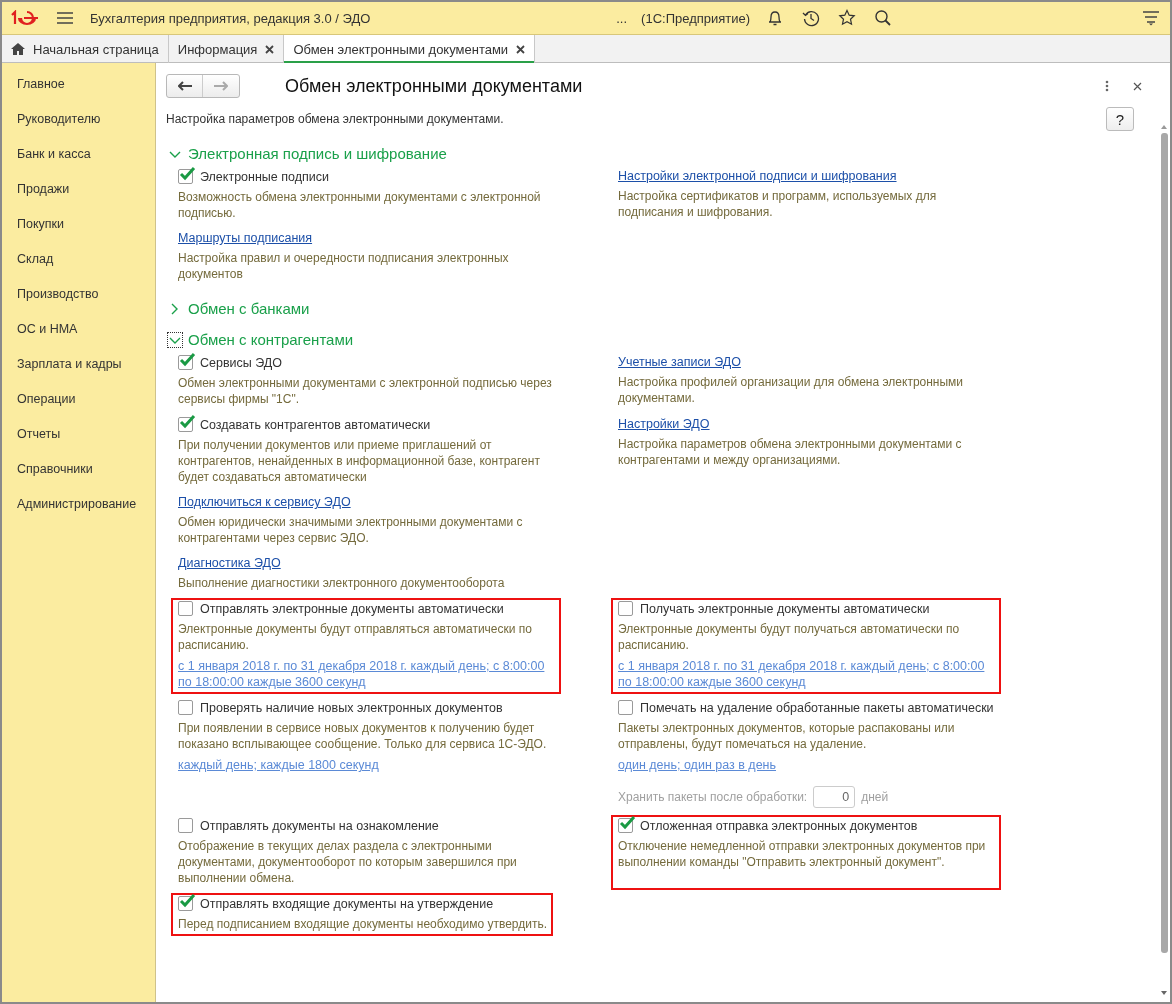 The height and width of the screenshot is (1004, 1172). I want to click on sidebar-item: Зарплата и кадры, so click(78, 370).